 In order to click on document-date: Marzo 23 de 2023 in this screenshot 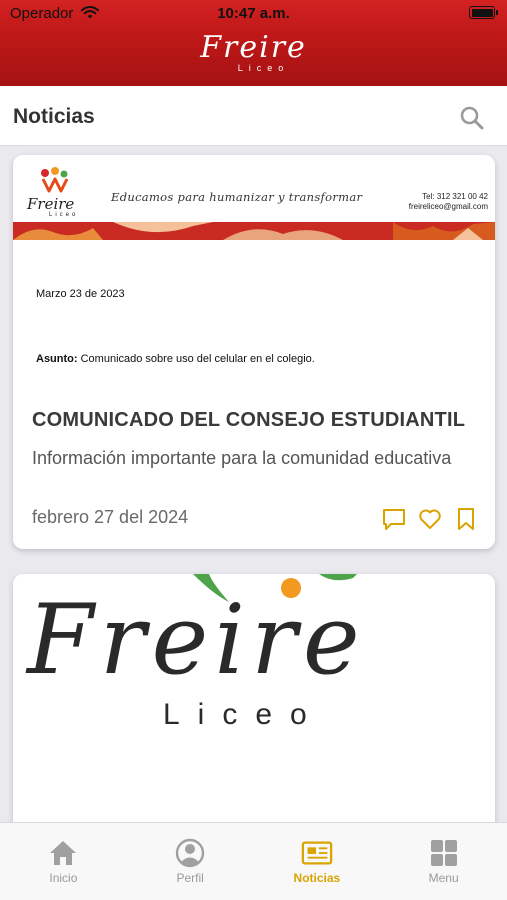, I will do `click(80, 294)`.